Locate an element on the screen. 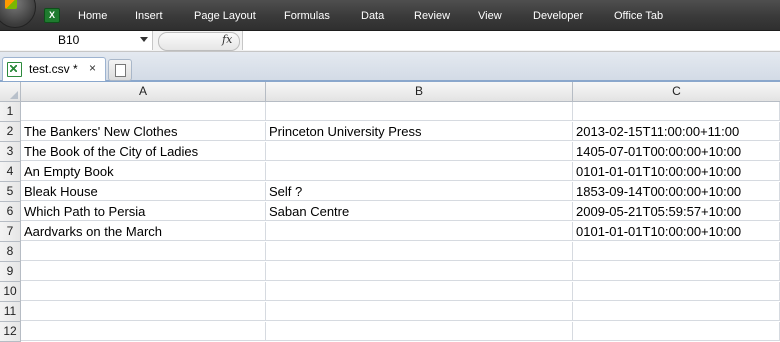  table-row: 9 is located at coordinates (390, 272).